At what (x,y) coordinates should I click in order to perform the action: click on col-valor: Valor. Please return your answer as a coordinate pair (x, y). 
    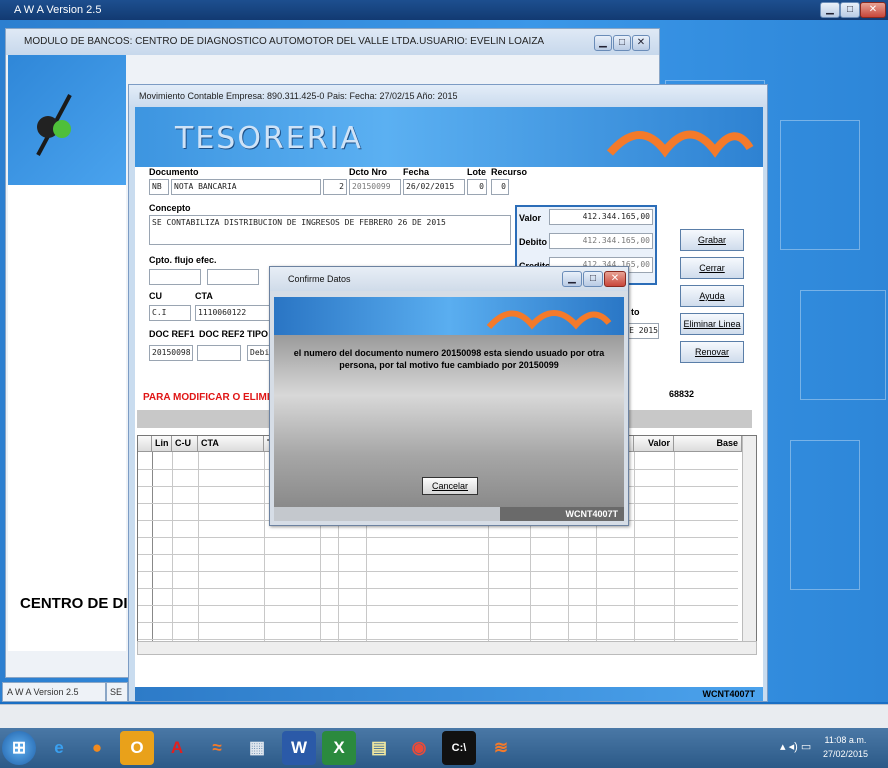
    Looking at the image, I should click on (654, 444).